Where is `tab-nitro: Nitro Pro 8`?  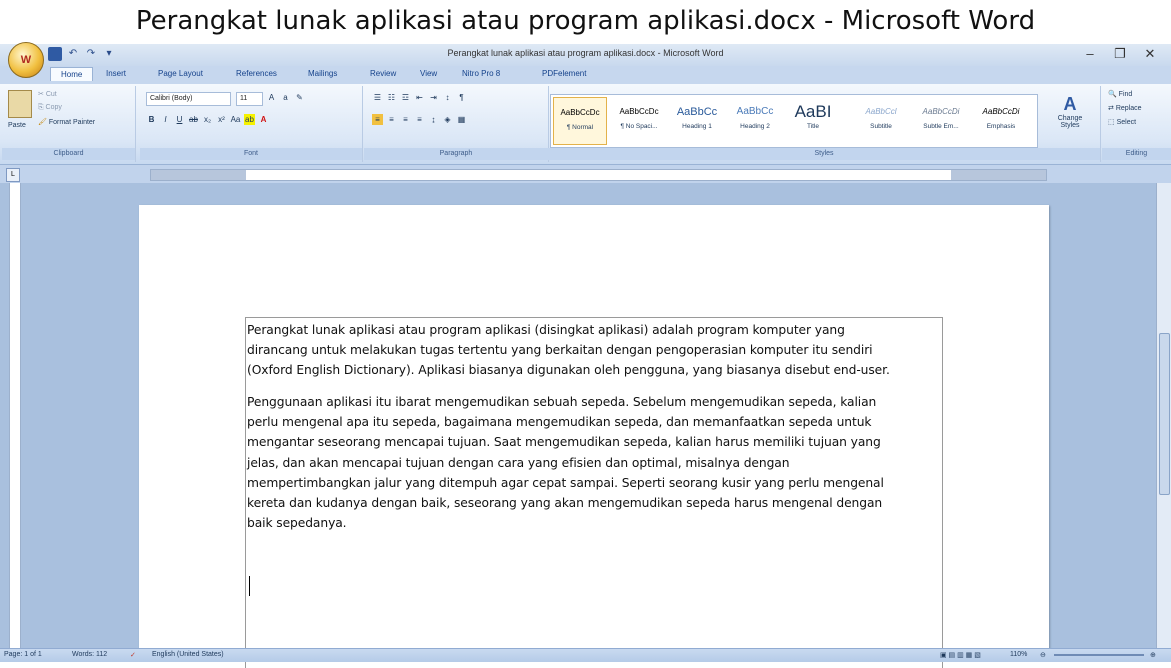 tab-nitro: Nitro Pro 8 is located at coordinates (481, 73).